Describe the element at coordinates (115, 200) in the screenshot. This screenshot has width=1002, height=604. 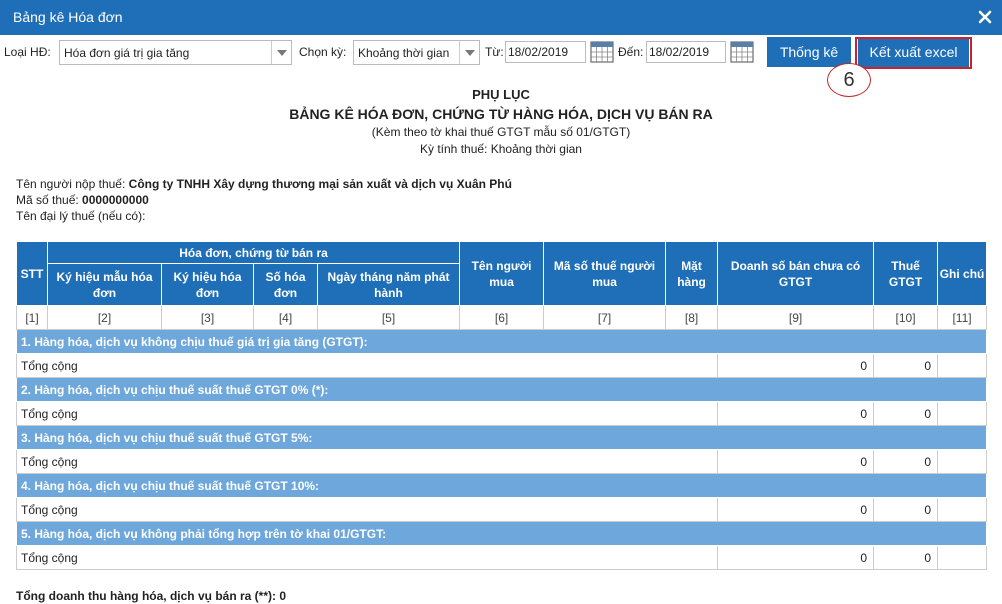
I see `tax-code-value: 0000000000` at that location.